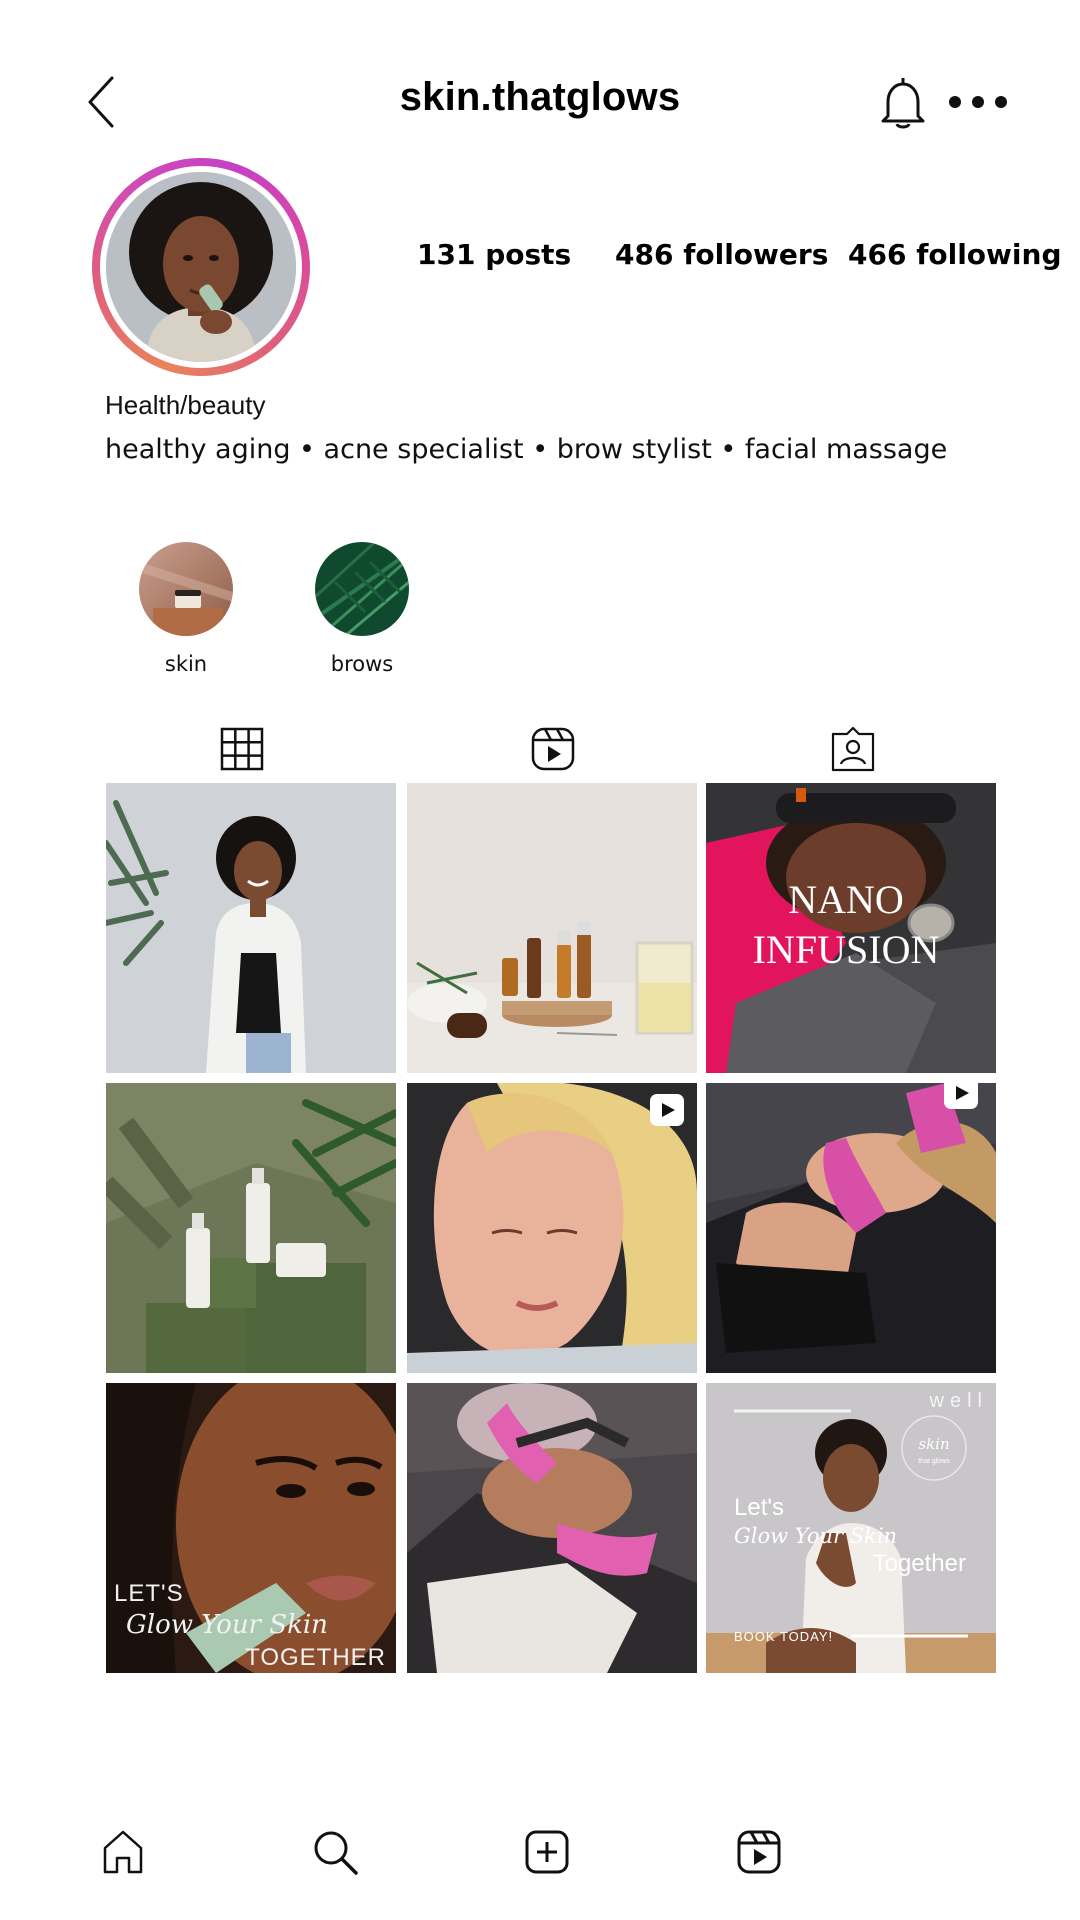 Image resolution: width=1080 pixels, height=1920 pixels. What do you see at coordinates (955, 254) in the screenshot?
I see `following-count: 466 following` at bounding box center [955, 254].